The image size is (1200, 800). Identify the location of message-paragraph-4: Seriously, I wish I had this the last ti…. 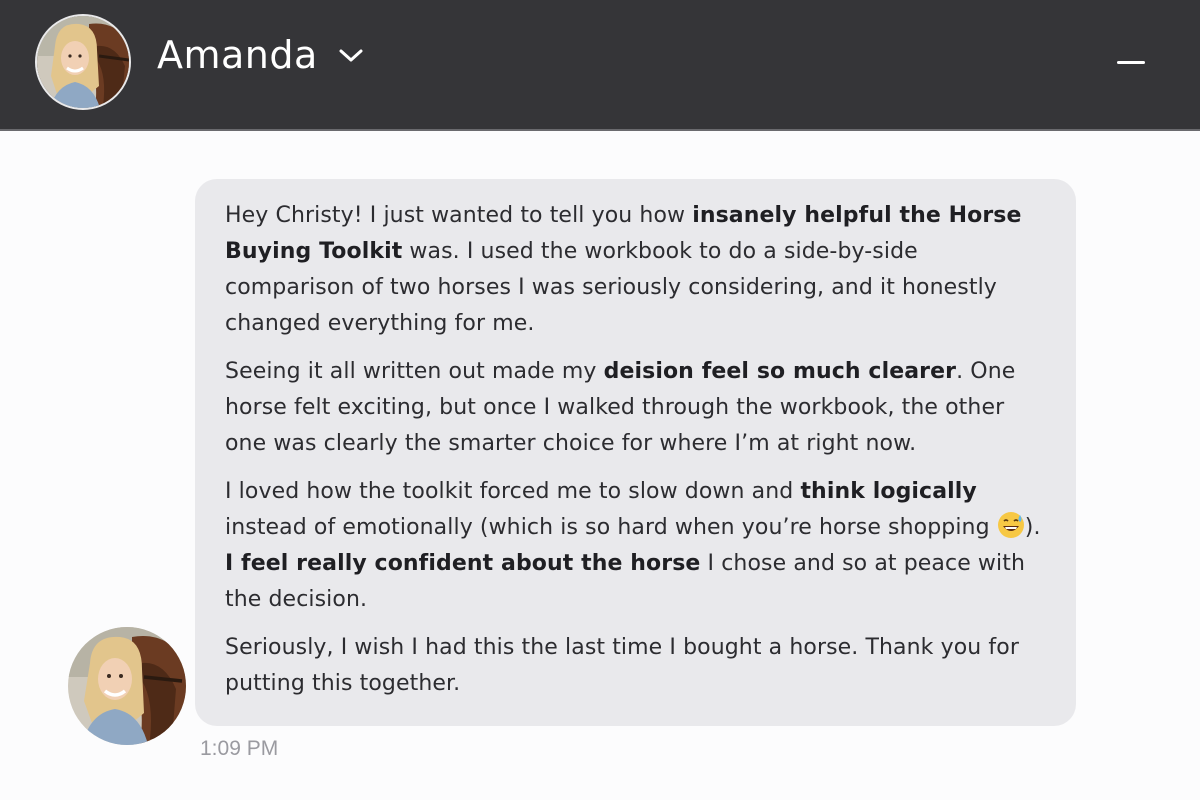
(622, 665).